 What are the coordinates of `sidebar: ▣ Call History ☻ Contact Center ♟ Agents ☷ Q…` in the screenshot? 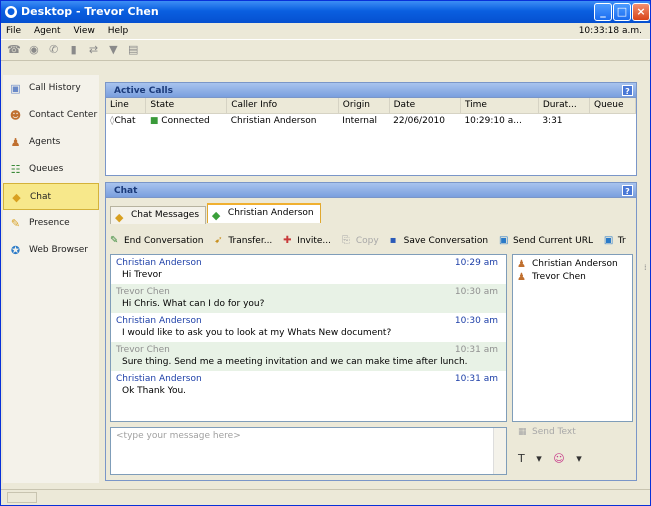 It's located at (51, 279).